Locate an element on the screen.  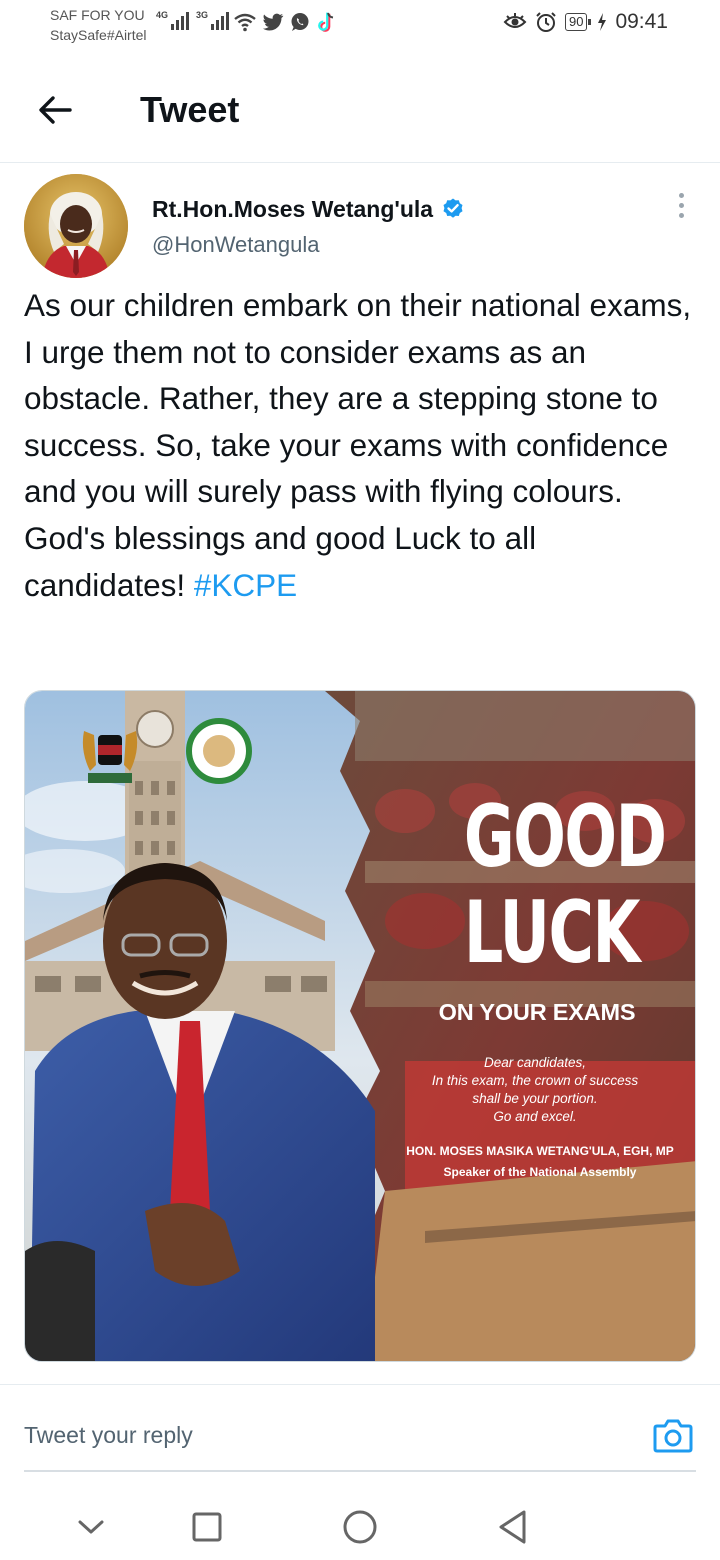
more-options-button is located at coordinates (681, 205).